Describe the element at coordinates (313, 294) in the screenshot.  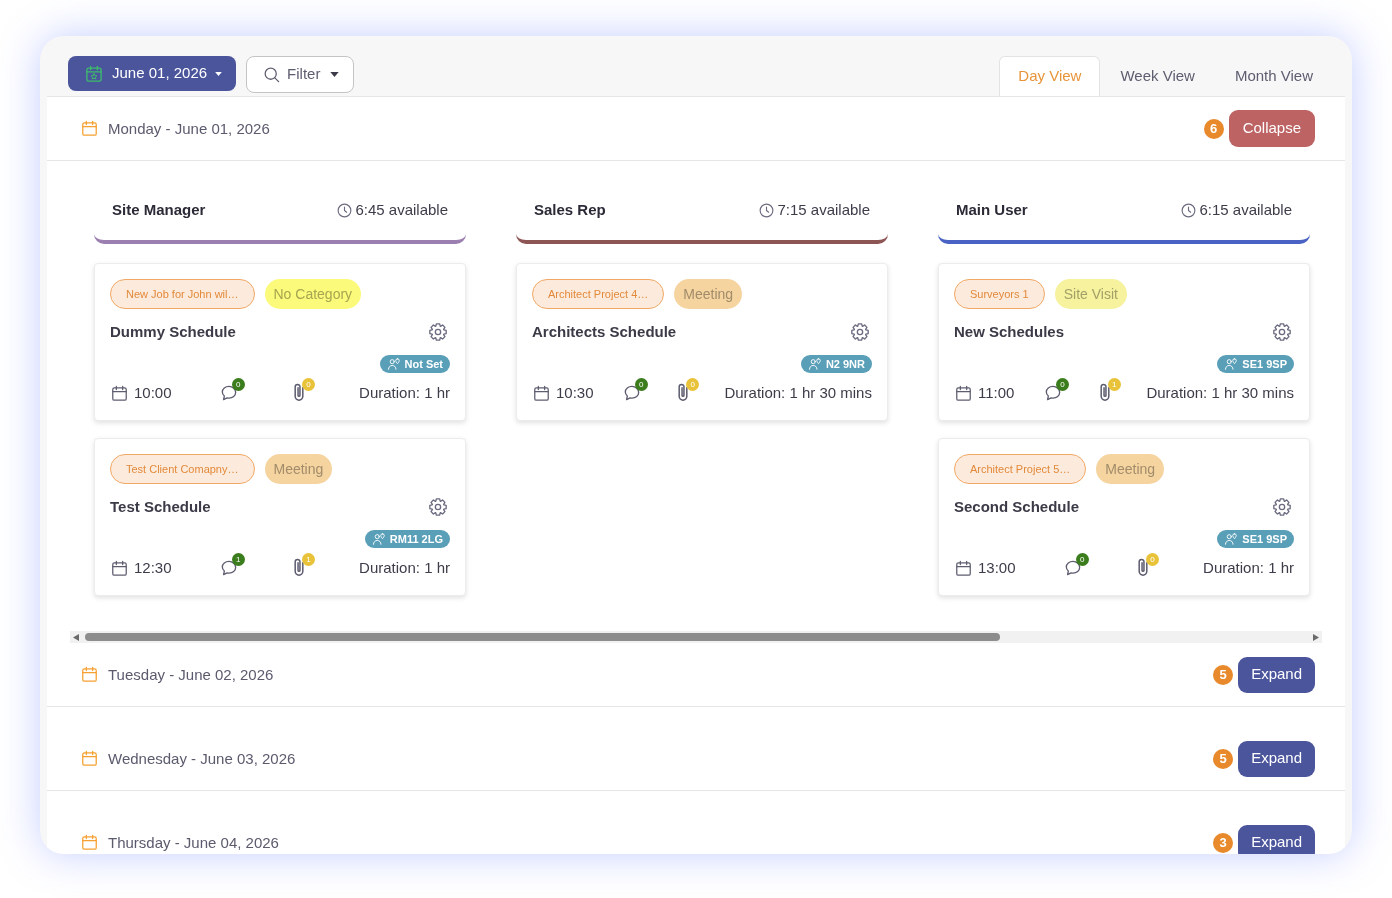
I see `category-tag: No Category` at that location.